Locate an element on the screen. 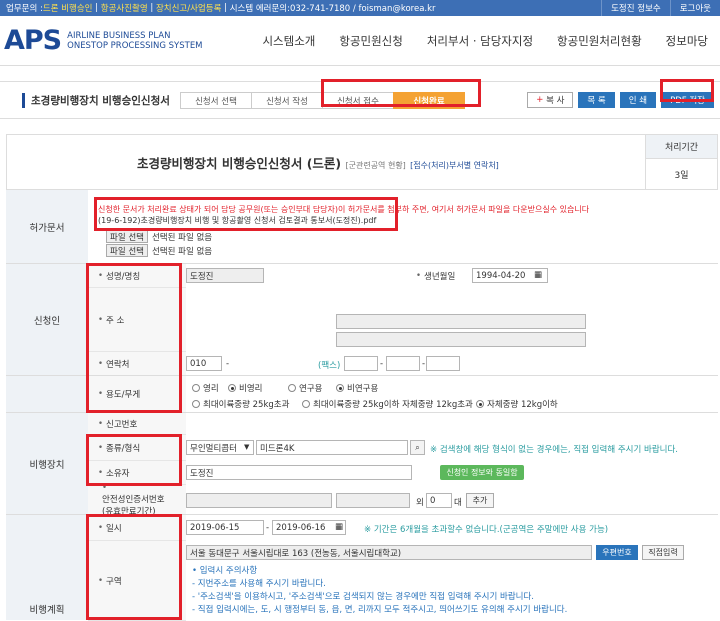 The width and height of the screenshot is (720, 621). file-picker-2: 파일 선택 선택된 파일 없음 is located at coordinates (159, 250).